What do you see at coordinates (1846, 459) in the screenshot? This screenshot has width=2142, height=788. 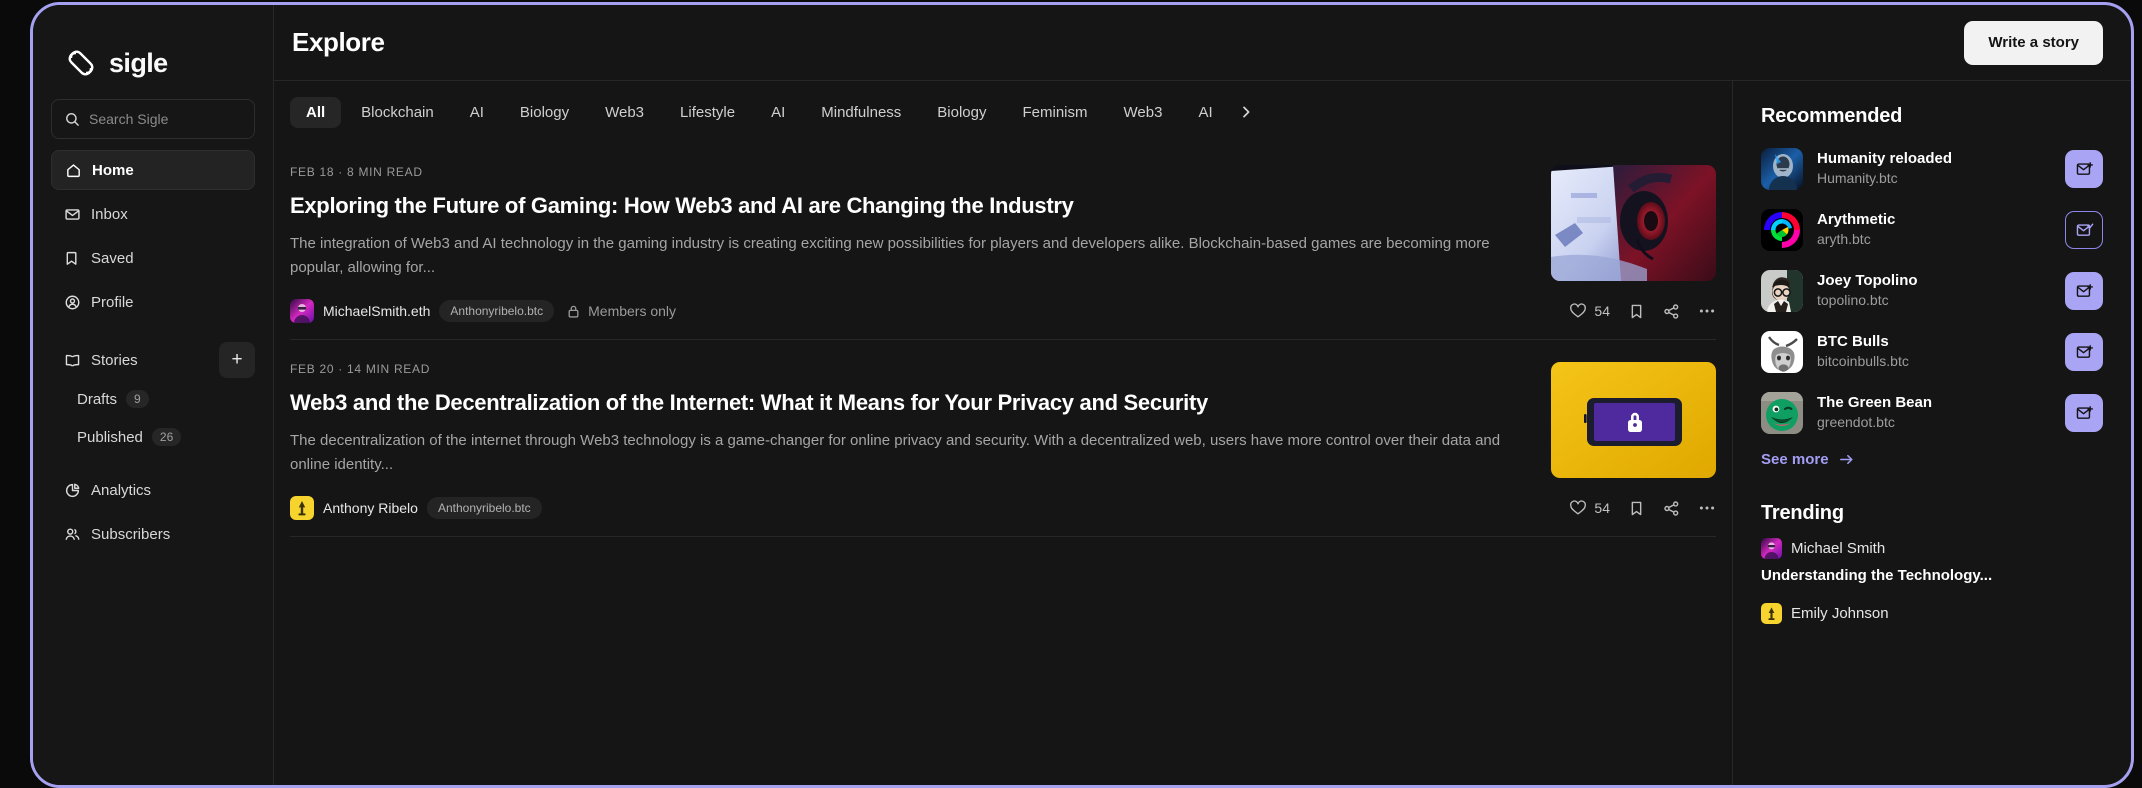 I see `arrow-right-icon` at bounding box center [1846, 459].